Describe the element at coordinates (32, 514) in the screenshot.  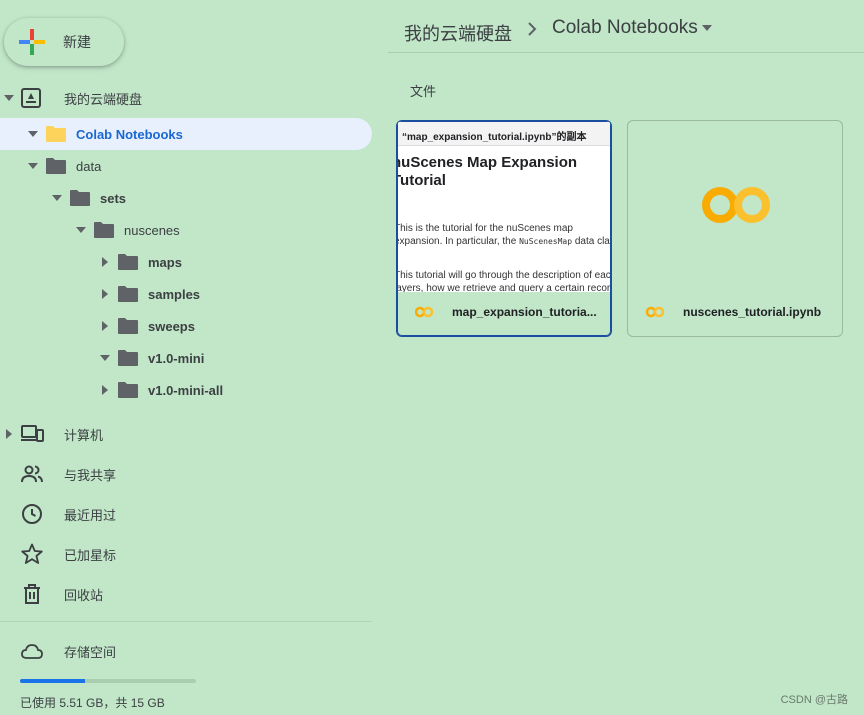
I see `clock-icon` at that location.